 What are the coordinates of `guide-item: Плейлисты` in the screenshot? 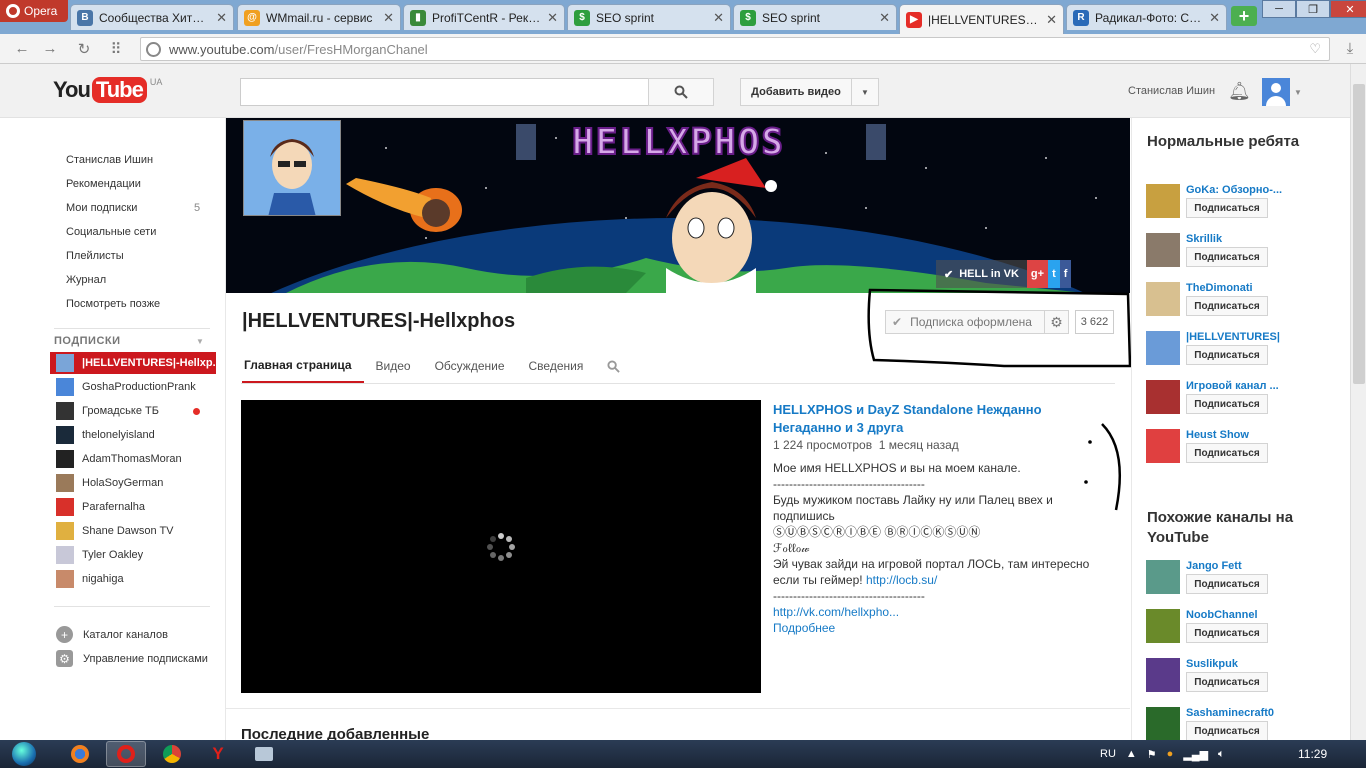 It's located at (95, 256).